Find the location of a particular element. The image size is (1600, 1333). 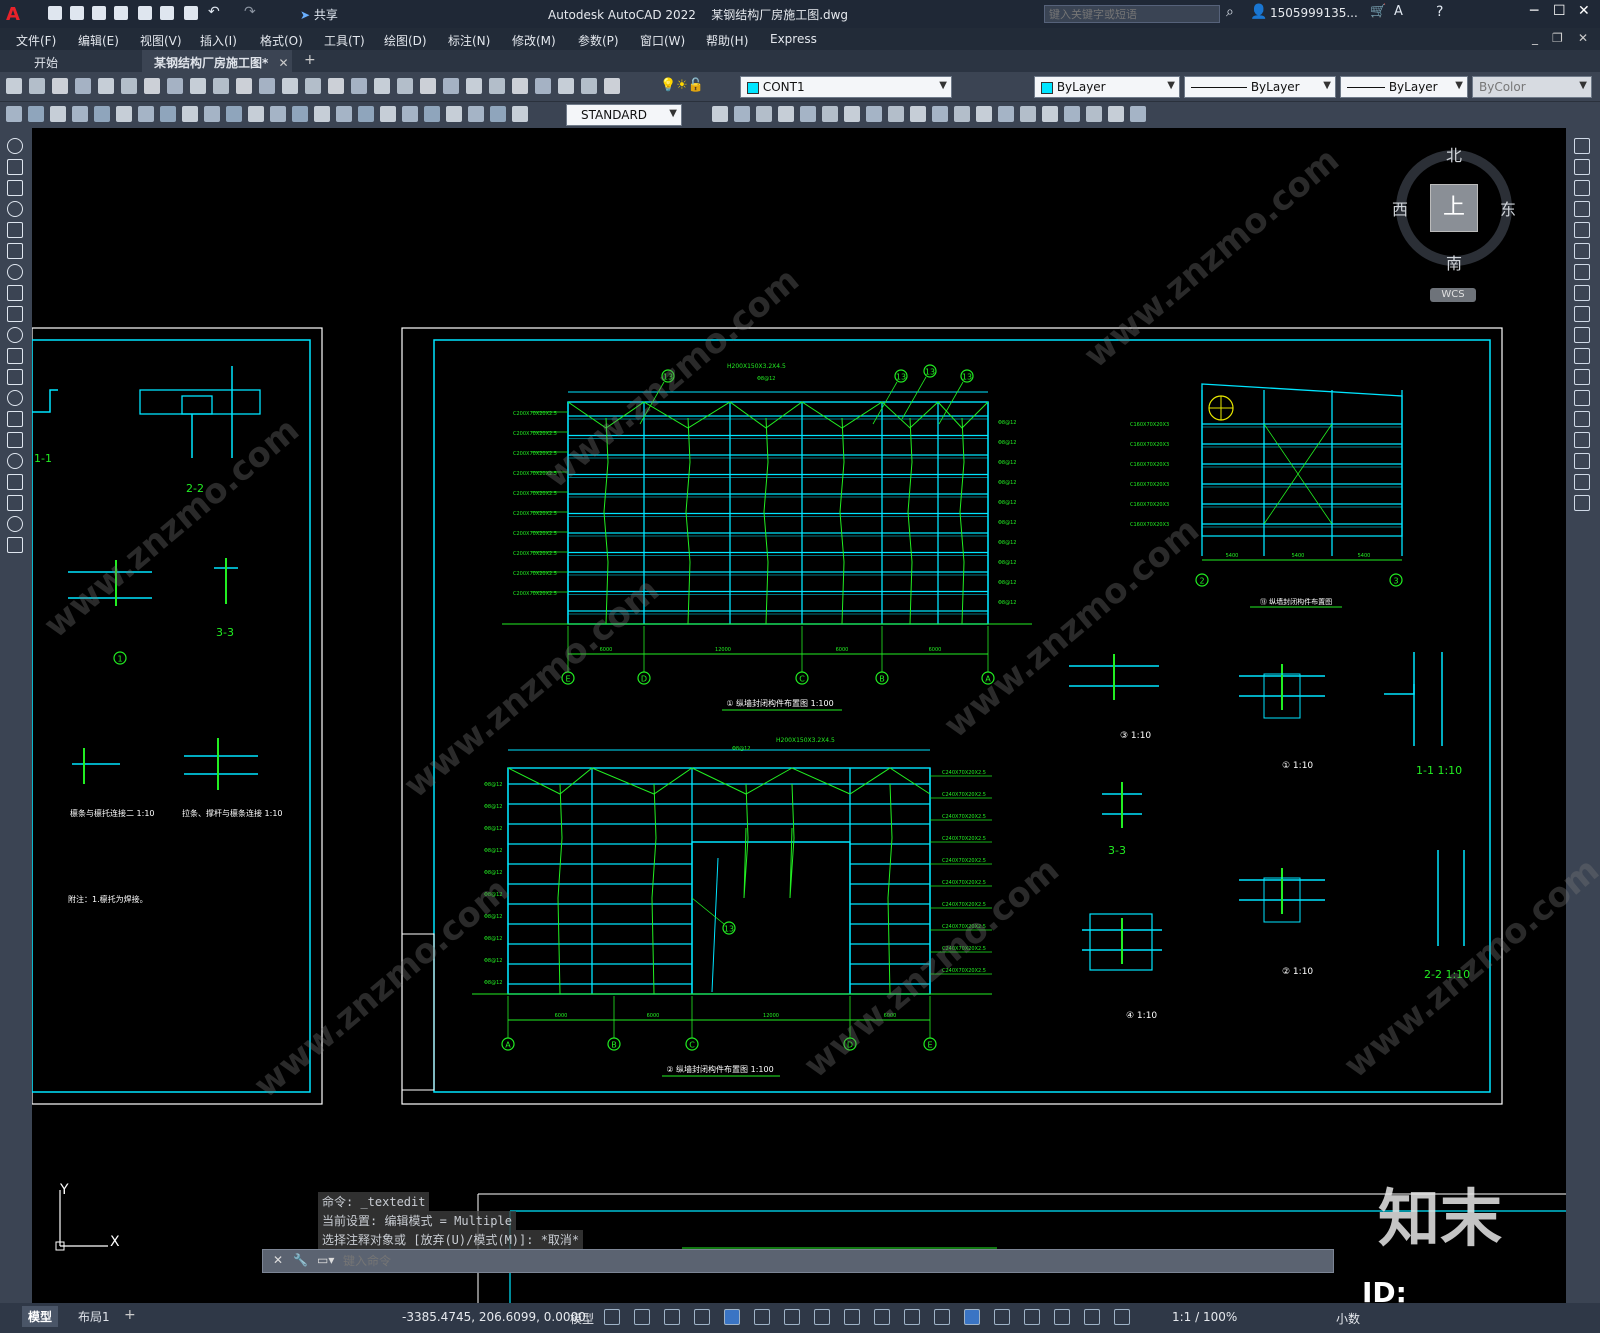

markup-icon is located at coordinates (474, 86).